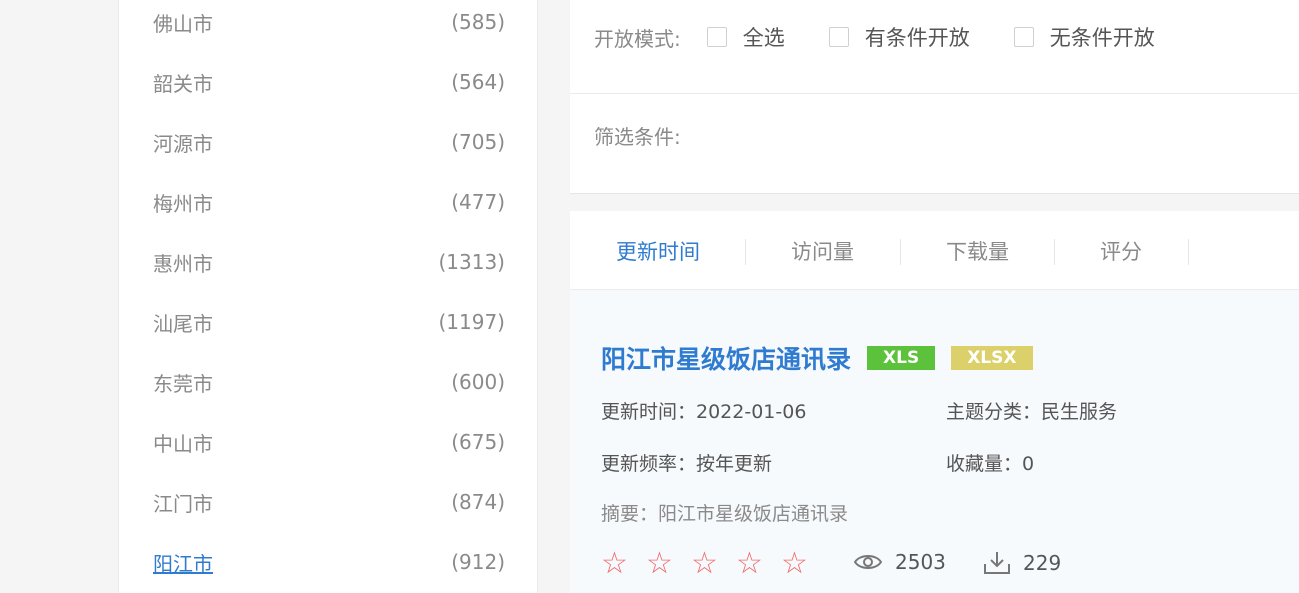  I want to click on unconditional-open-checkbox: 无条件开放, so click(1084, 37).